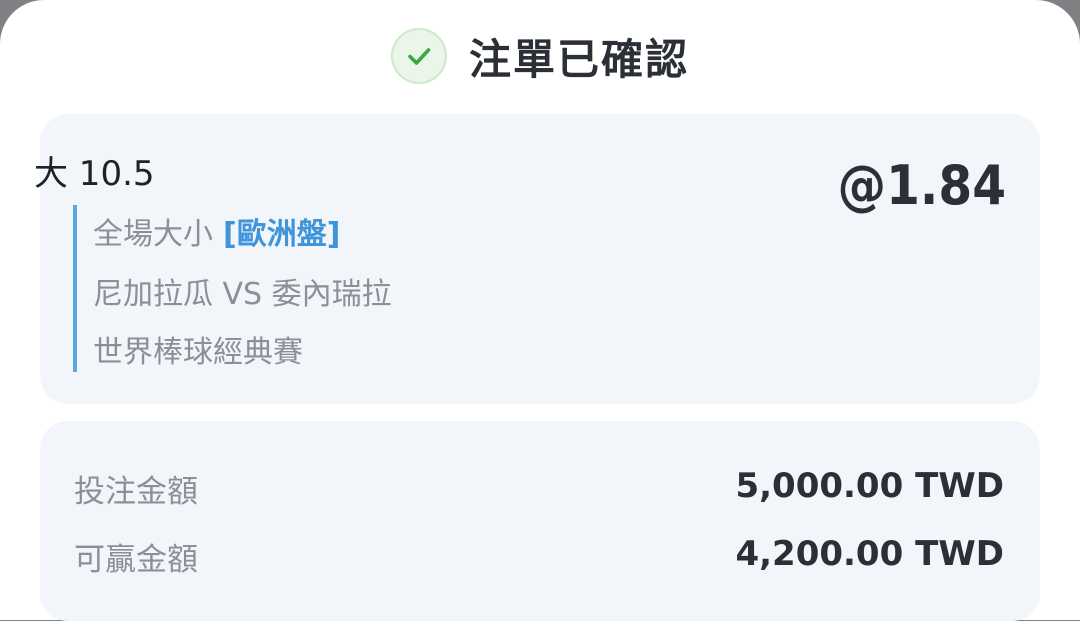  Describe the element at coordinates (136, 560) in the screenshot. I see `win-label: 可贏金額` at that location.